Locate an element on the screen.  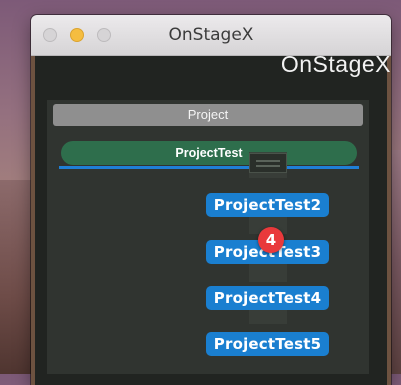
project-list-item: ProjectTest2 is located at coordinates (267, 205).